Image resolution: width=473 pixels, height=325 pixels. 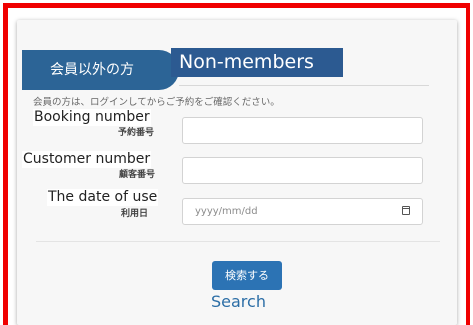 What do you see at coordinates (135, 214) in the screenshot?
I see `date-of-use-label-jp: 利用日` at bounding box center [135, 214].